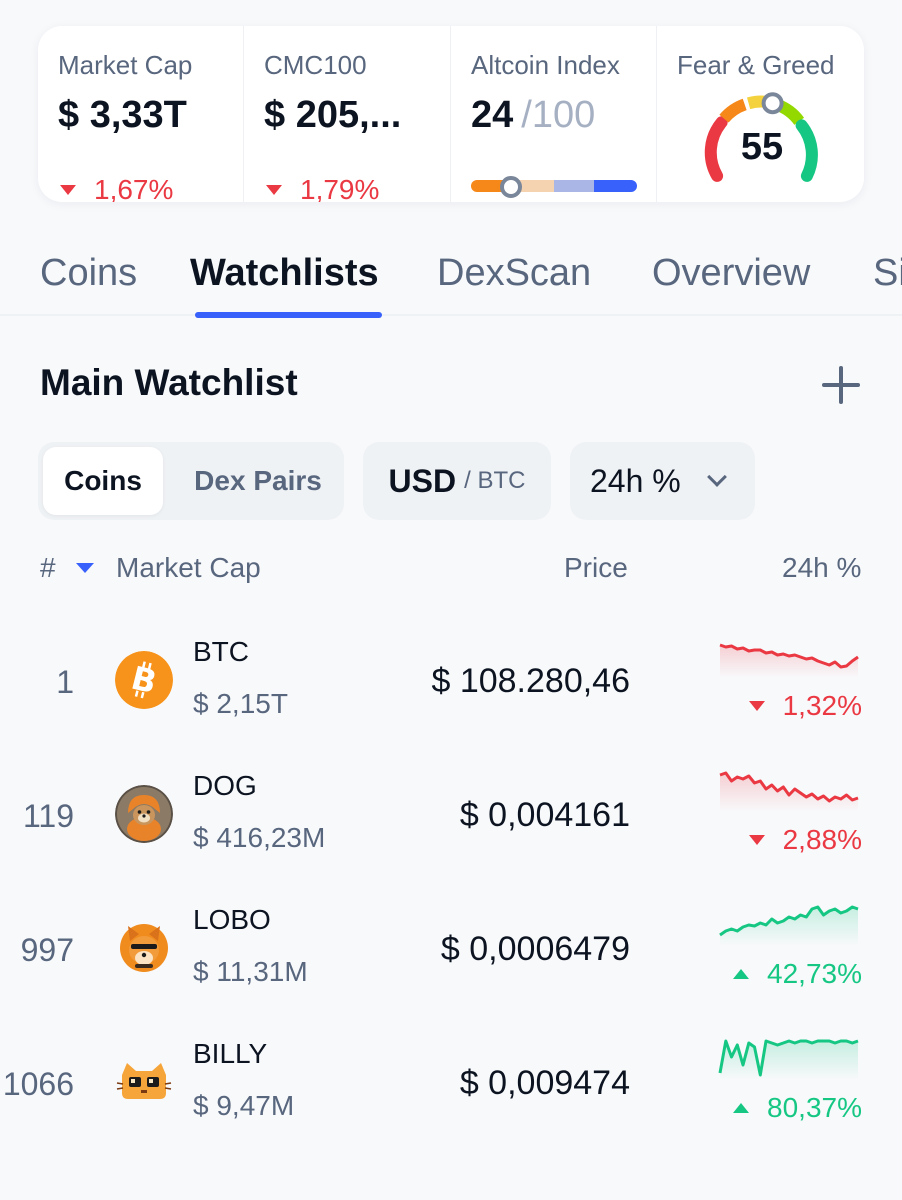 This screenshot has width=902, height=1200. Describe the element at coordinates (85, 568) in the screenshot. I see `sort-desc-icon` at that location.